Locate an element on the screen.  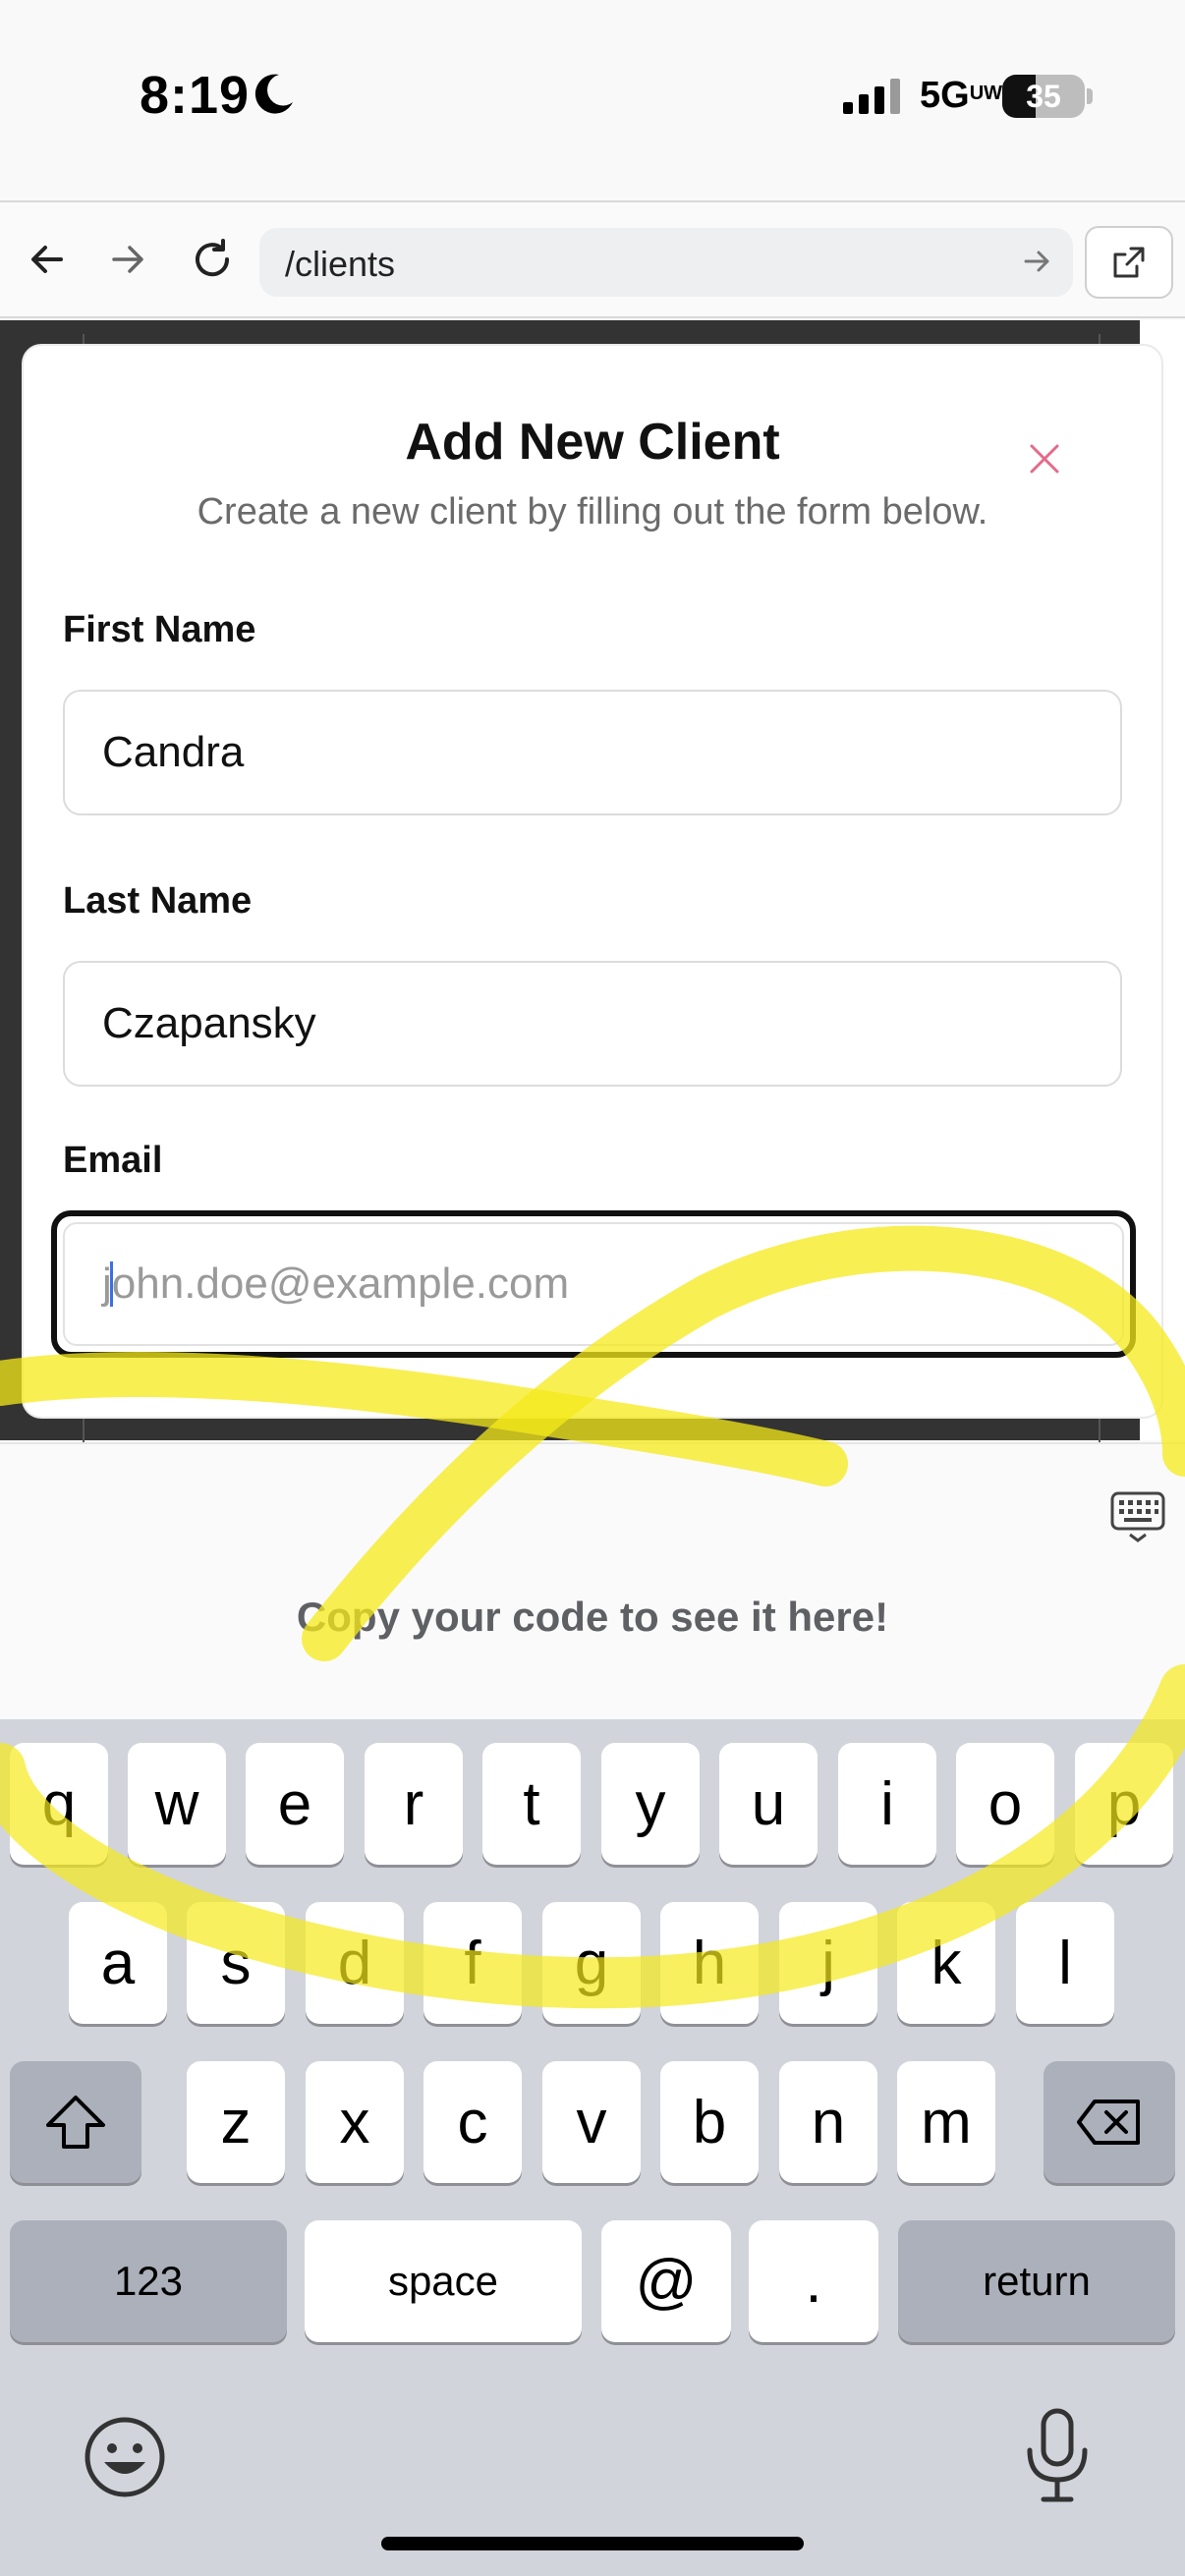
key-h: h is located at coordinates (710, 1963).